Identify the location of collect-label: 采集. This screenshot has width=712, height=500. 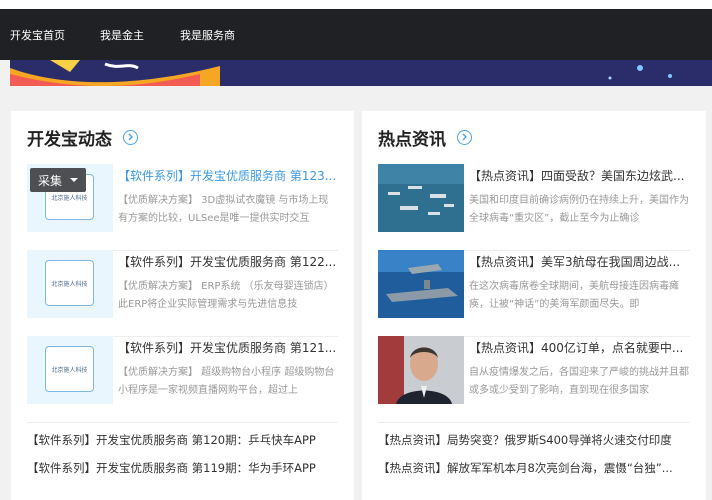
(50, 180).